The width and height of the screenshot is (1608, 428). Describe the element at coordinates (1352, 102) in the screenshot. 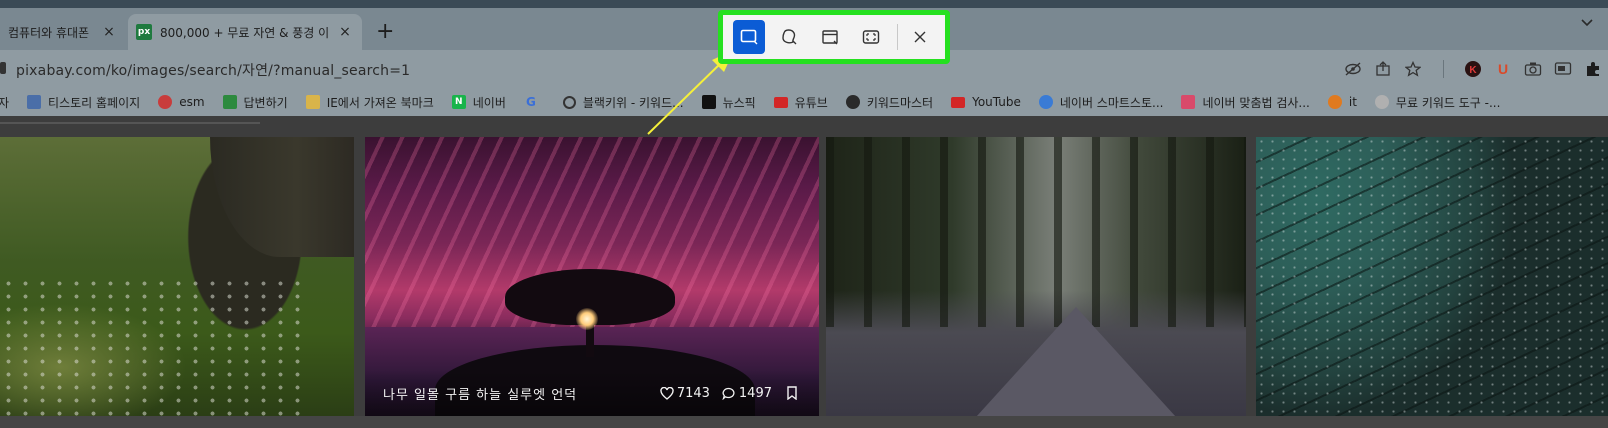

I see `bookmark-label: it` at that location.